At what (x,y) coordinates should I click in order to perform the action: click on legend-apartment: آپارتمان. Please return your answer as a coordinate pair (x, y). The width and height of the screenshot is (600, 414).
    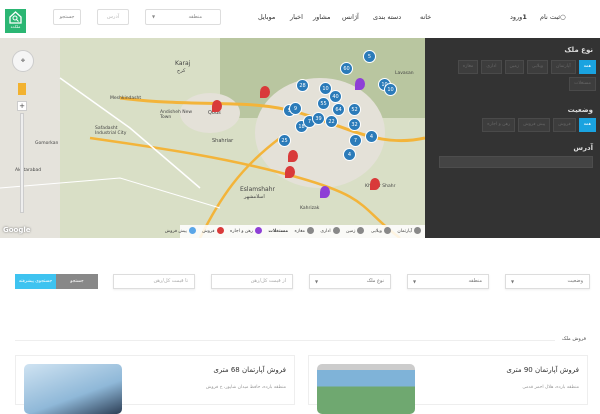
    Looking at the image, I should click on (409, 230).